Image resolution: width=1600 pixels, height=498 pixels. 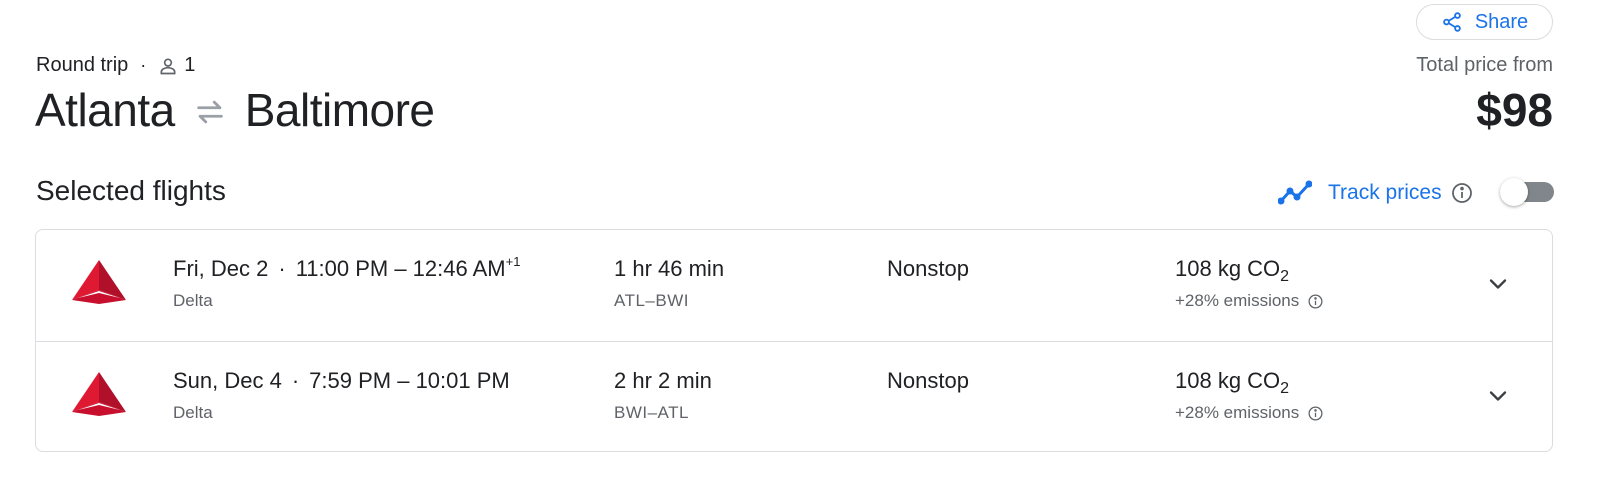 What do you see at coordinates (1484, 65) in the screenshot?
I see `total-price-label: Total price from` at bounding box center [1484, 65].